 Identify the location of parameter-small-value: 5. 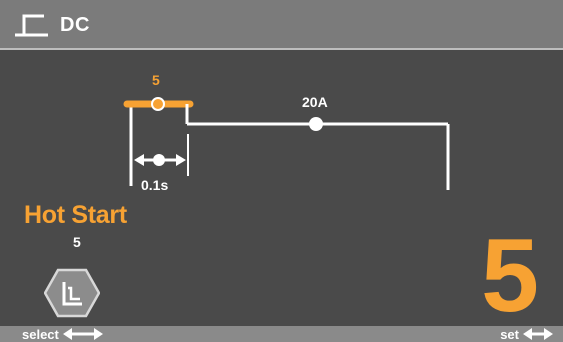
(77, 242).